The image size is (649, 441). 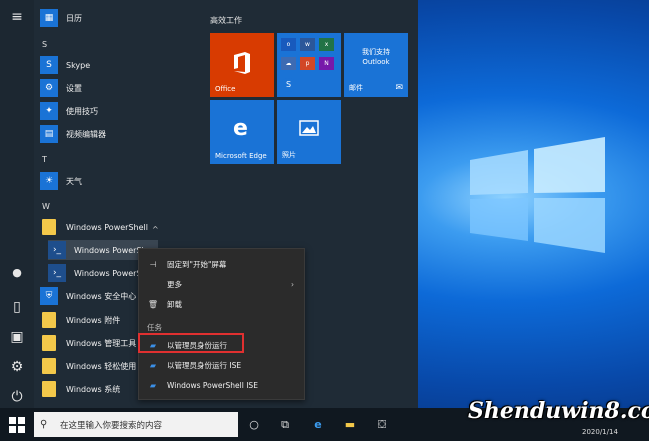 What do you see at coordinates (44, 44) in the screenshot?
I see `section-letter-s: S` at bounding box center [44, 44].